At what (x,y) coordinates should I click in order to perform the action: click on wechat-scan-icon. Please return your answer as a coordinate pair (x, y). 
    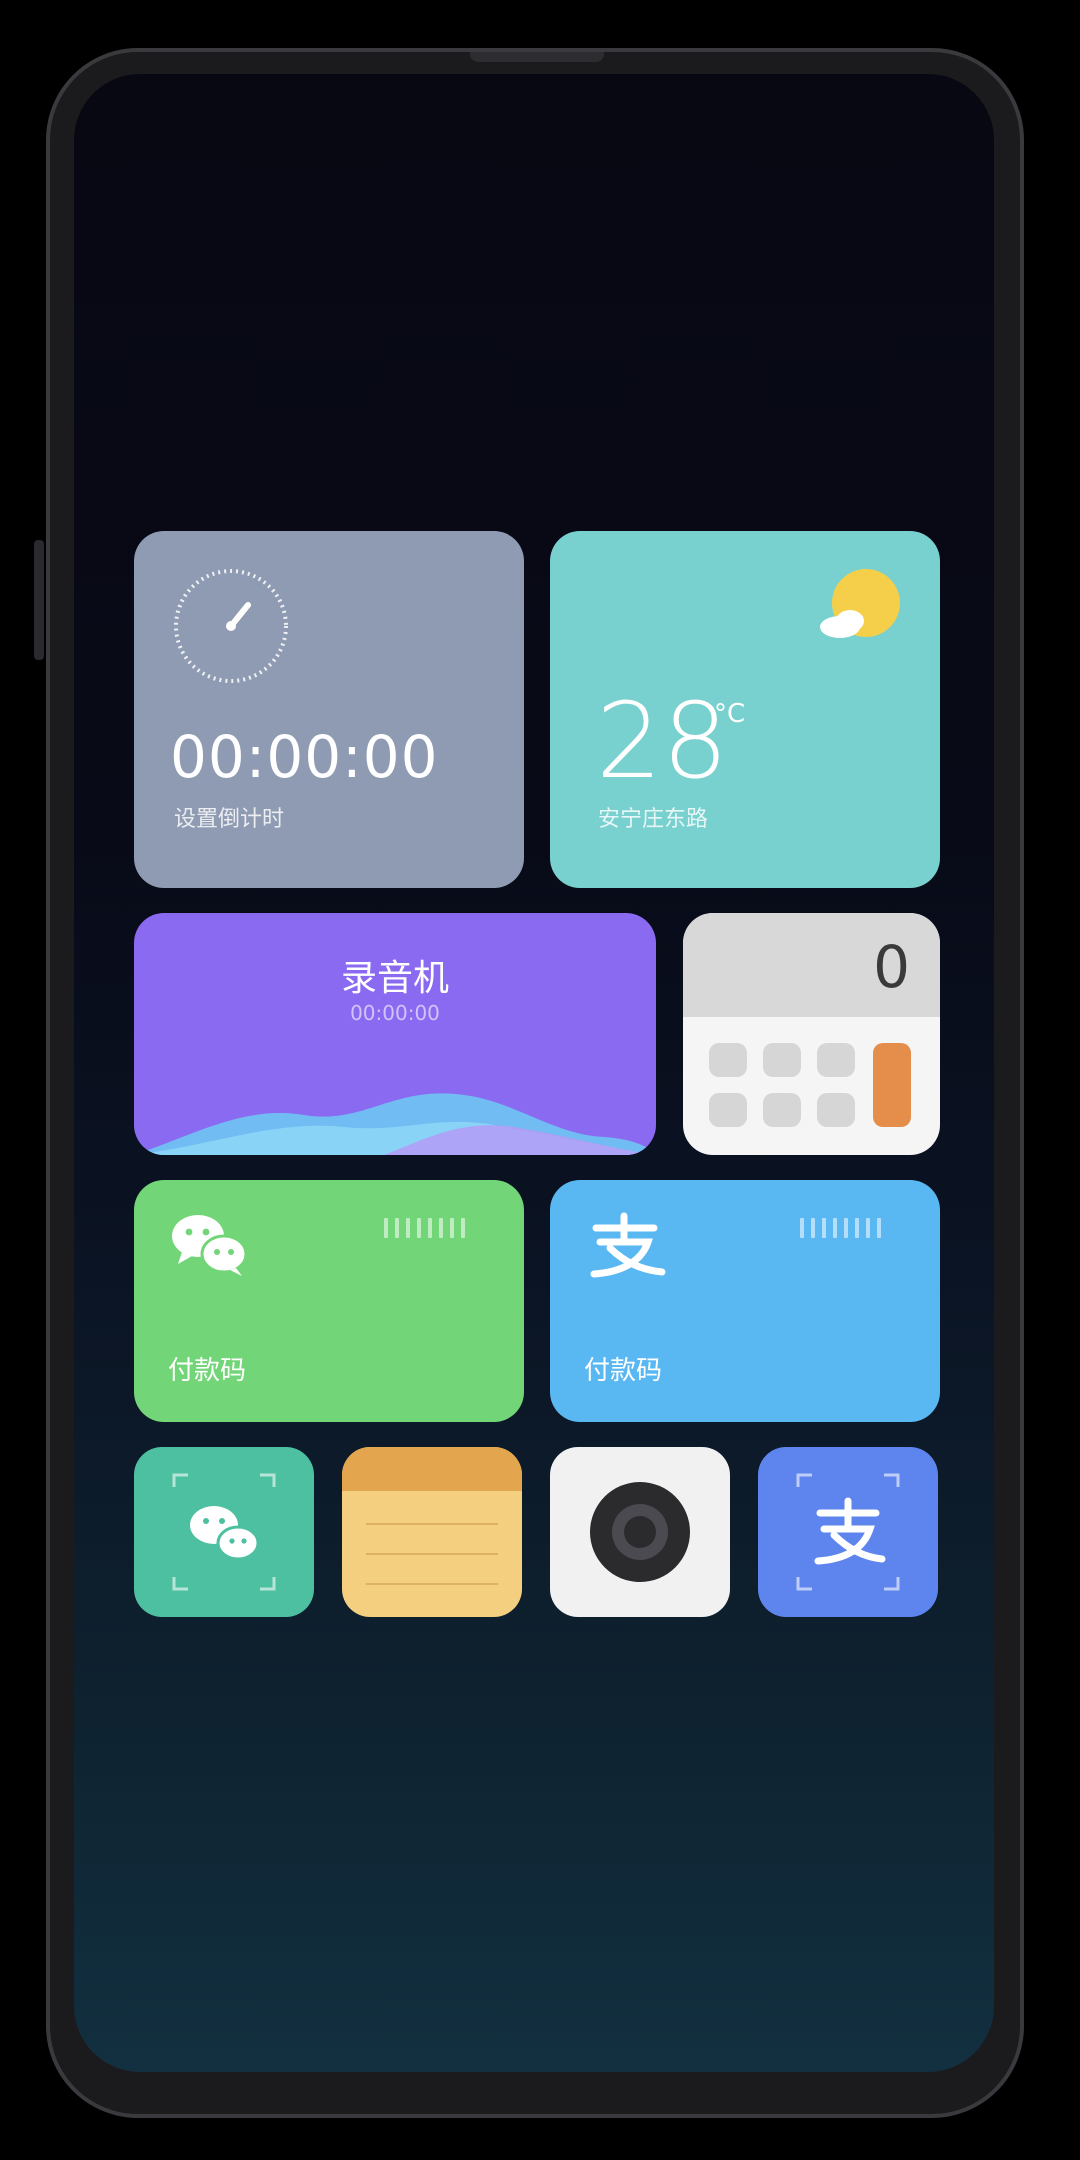
    Looking at the image, I should click on (224, 1532).